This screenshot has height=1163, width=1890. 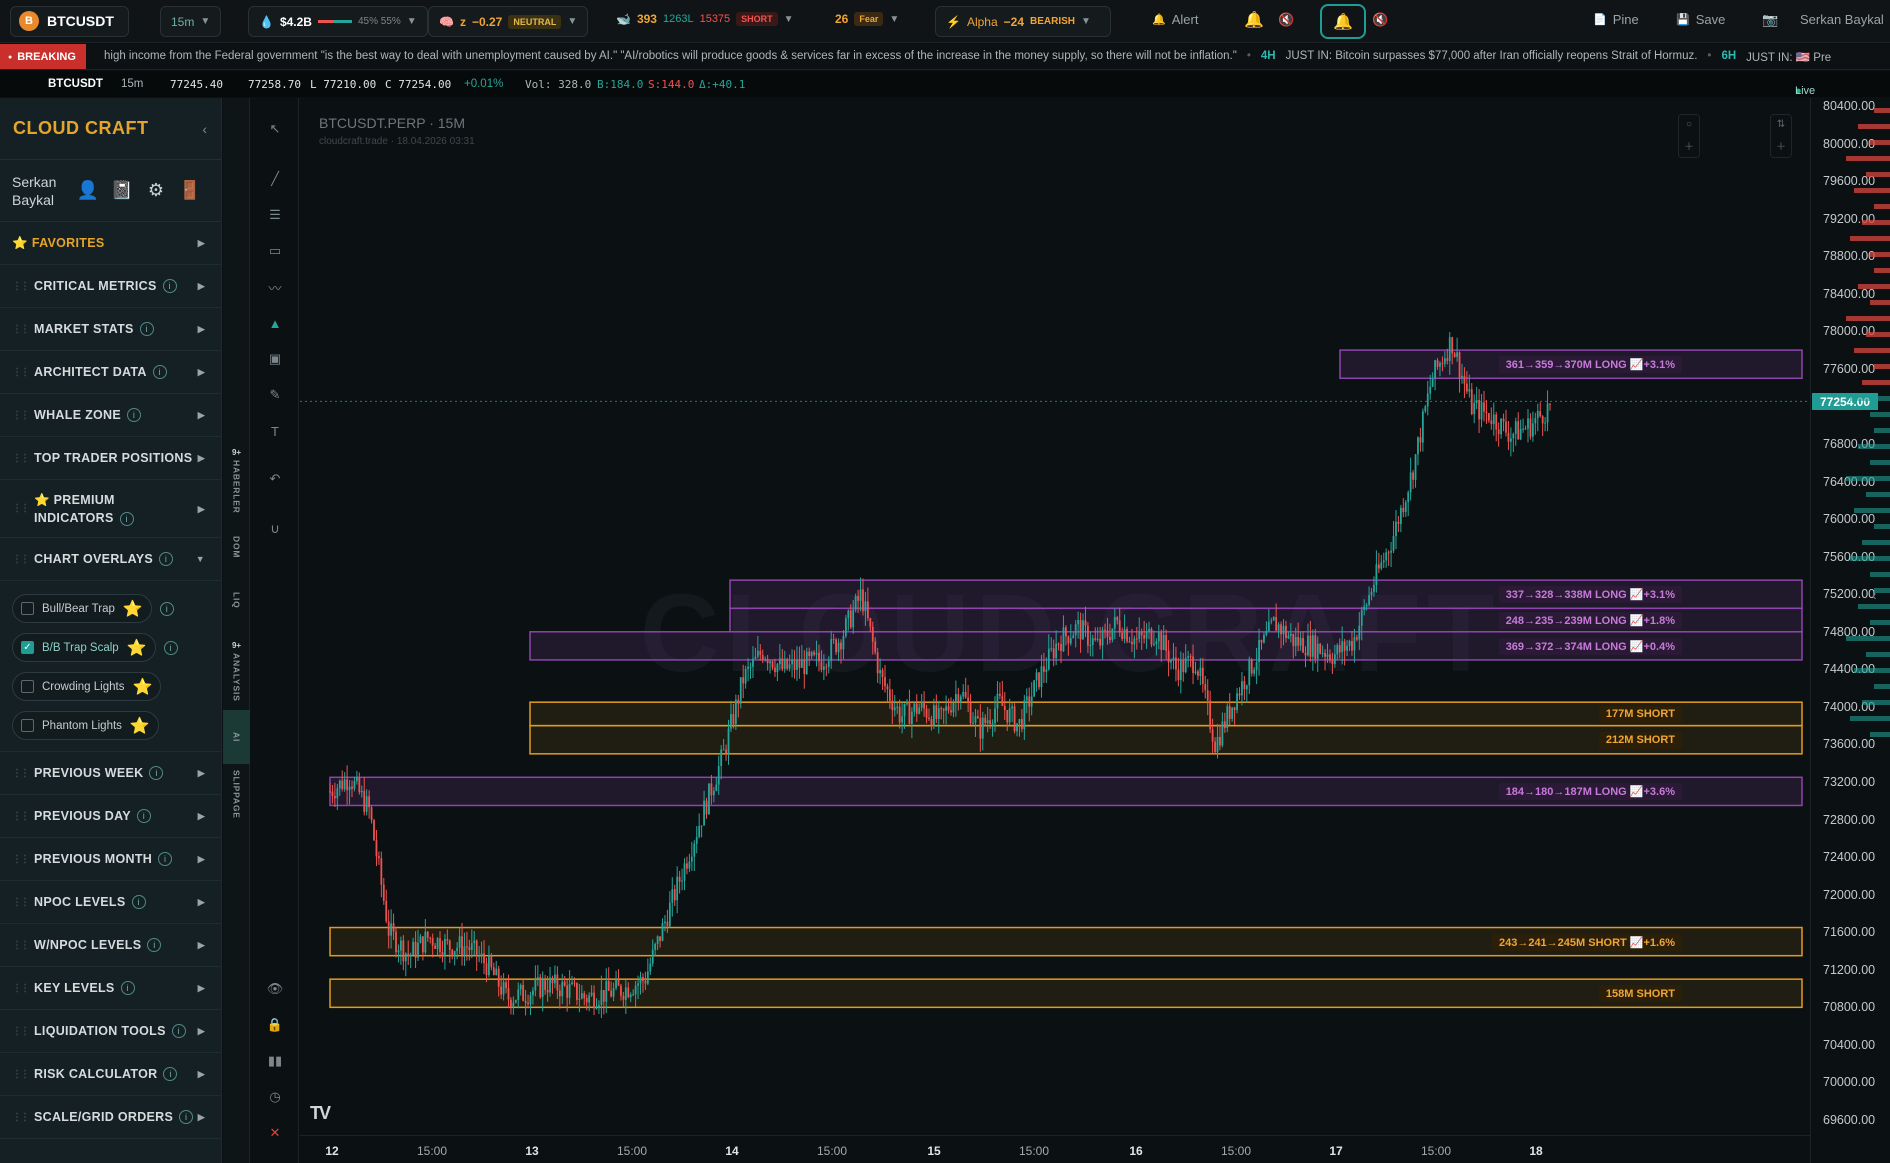 What do you see at coordinates (1286, 20) in the screenshot?
I see `mute-icon: 🔇` at bounding box center [1286, 20].